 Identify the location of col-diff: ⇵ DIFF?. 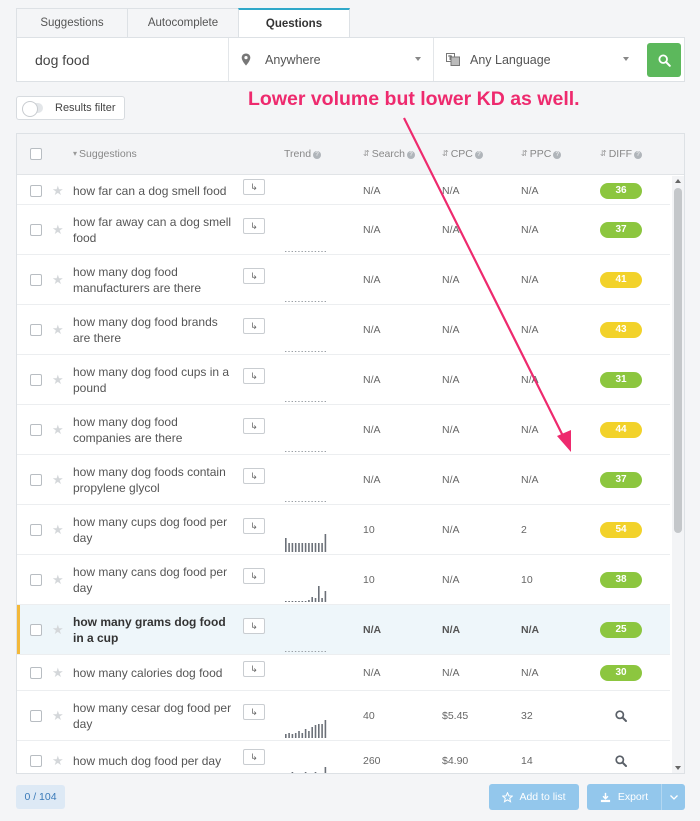
(621, 154).